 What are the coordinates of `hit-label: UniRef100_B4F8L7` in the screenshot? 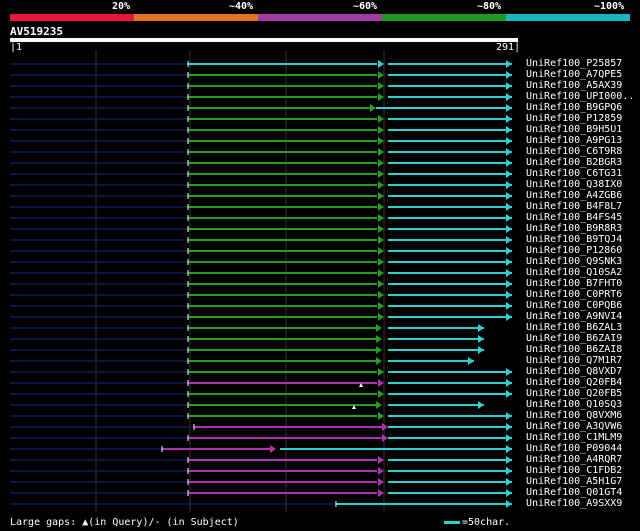 It's located at (574, 206).